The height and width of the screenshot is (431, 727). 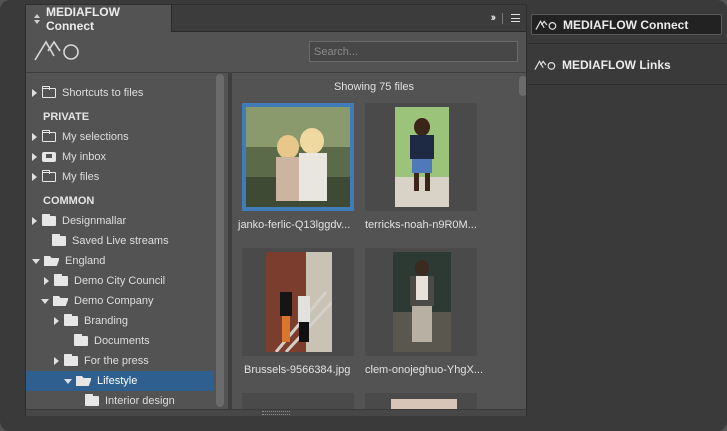 I want to click on photo-man-image, so click(x=422, y=302).